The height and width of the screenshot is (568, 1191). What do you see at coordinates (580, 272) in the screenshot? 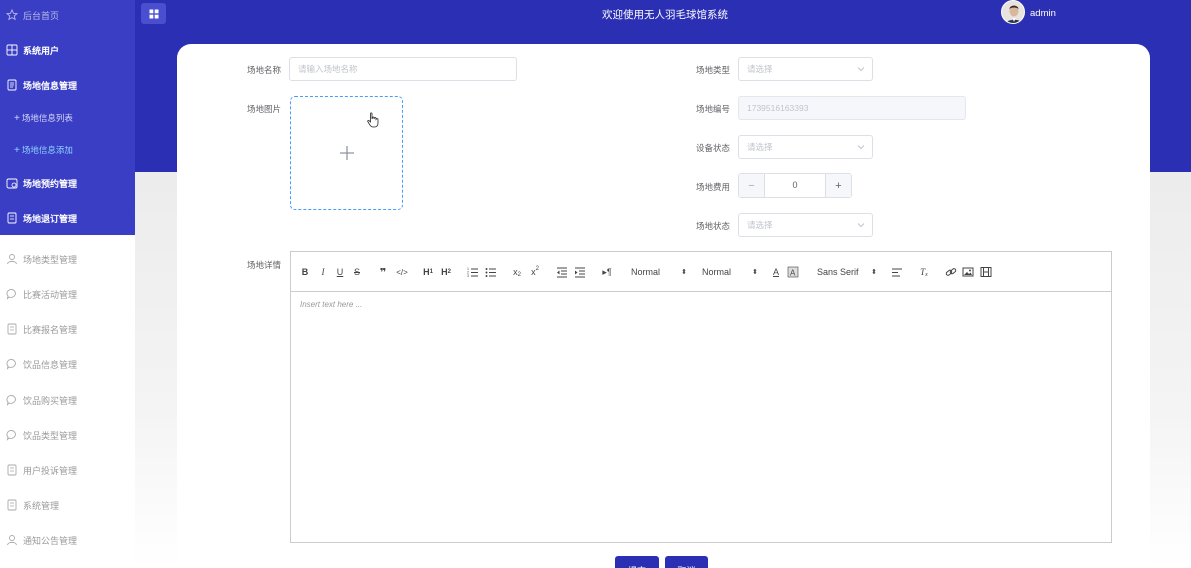
I see `indent-icon` at bounding box center [580, 272].